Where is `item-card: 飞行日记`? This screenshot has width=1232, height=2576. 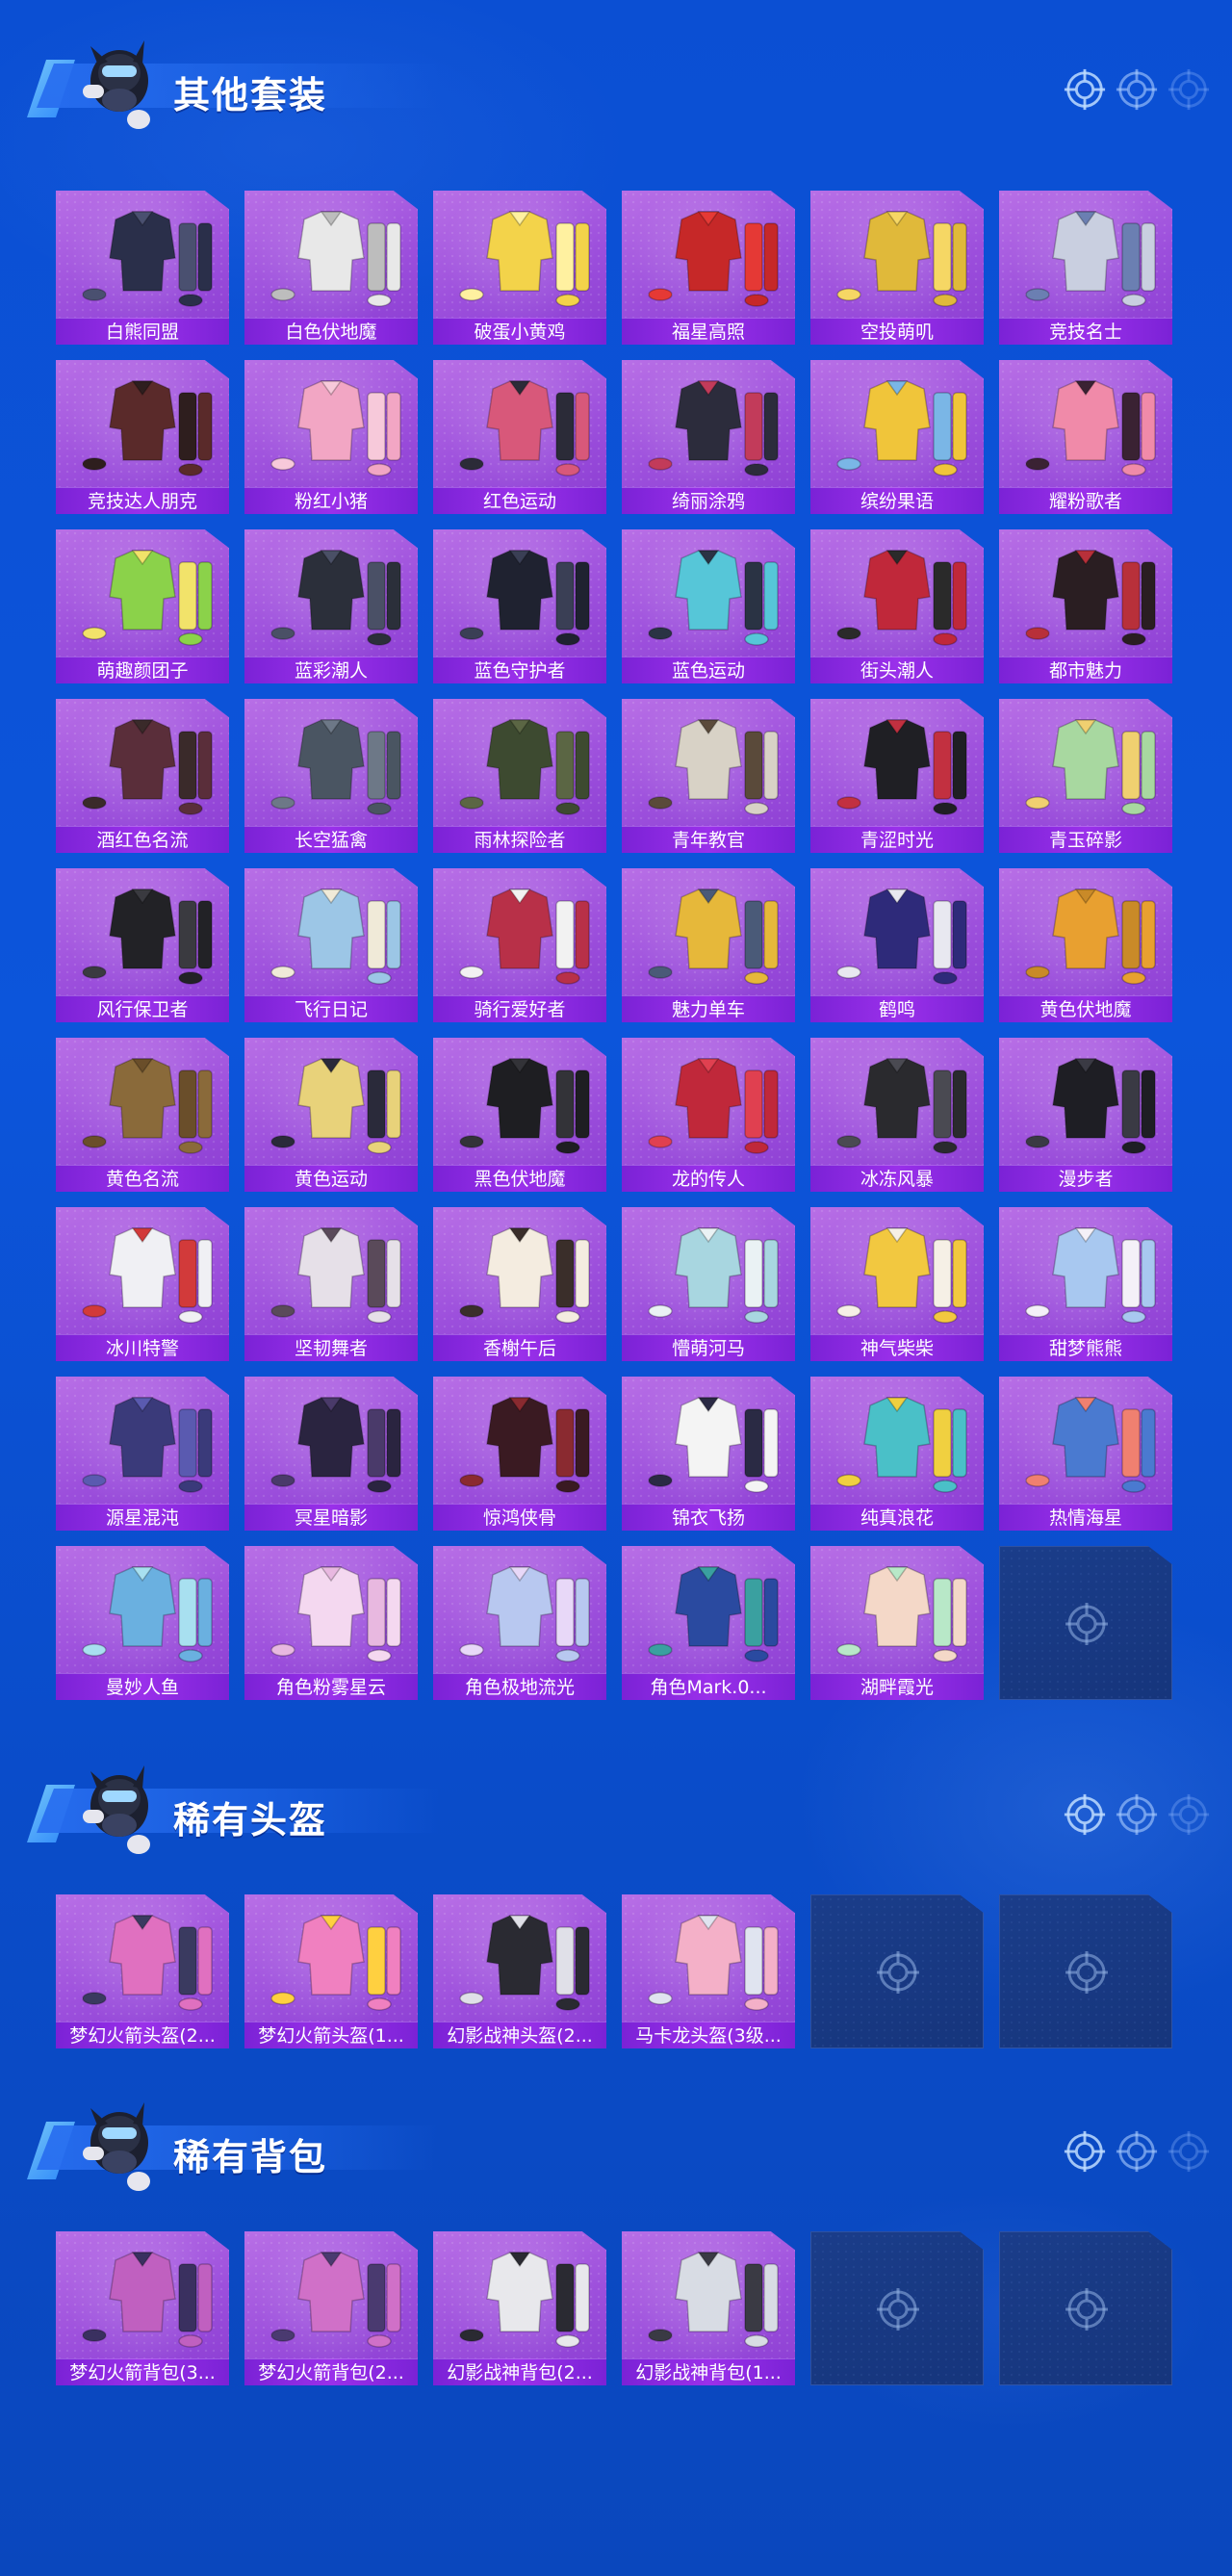 item-card: 飞行日记 is located at coordinates (331, 945).